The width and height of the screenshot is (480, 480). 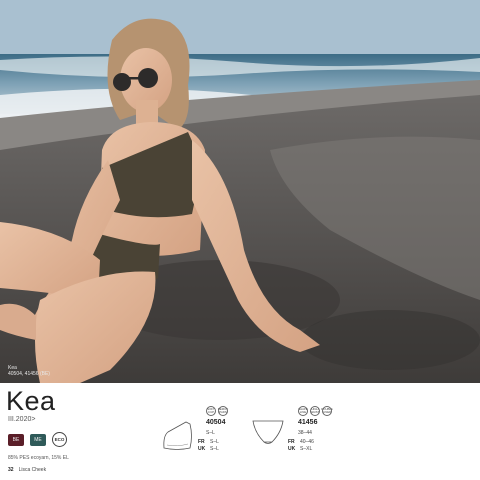 I want to click on size-value-fr: S–L, so click(x=214, y=442).